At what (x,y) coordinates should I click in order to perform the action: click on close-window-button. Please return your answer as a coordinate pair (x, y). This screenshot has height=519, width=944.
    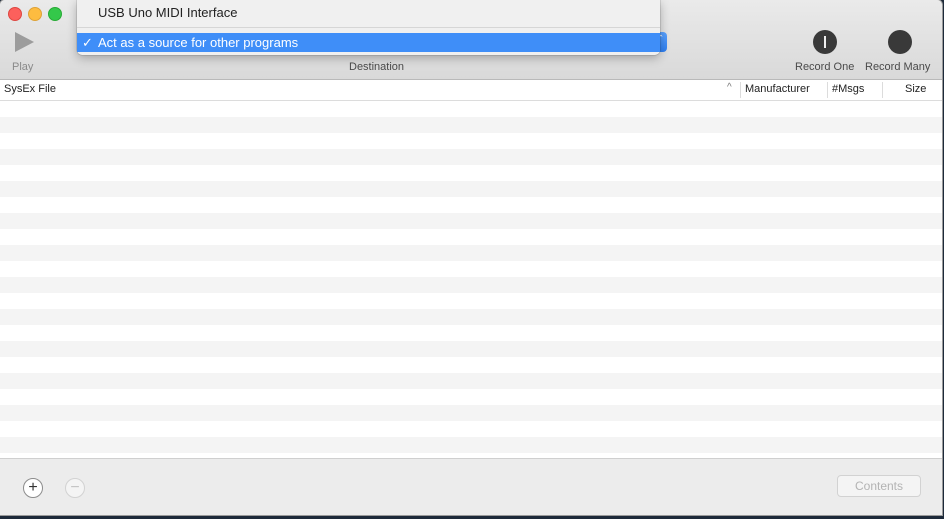
    Looking at the image, I should click on (15, 14).